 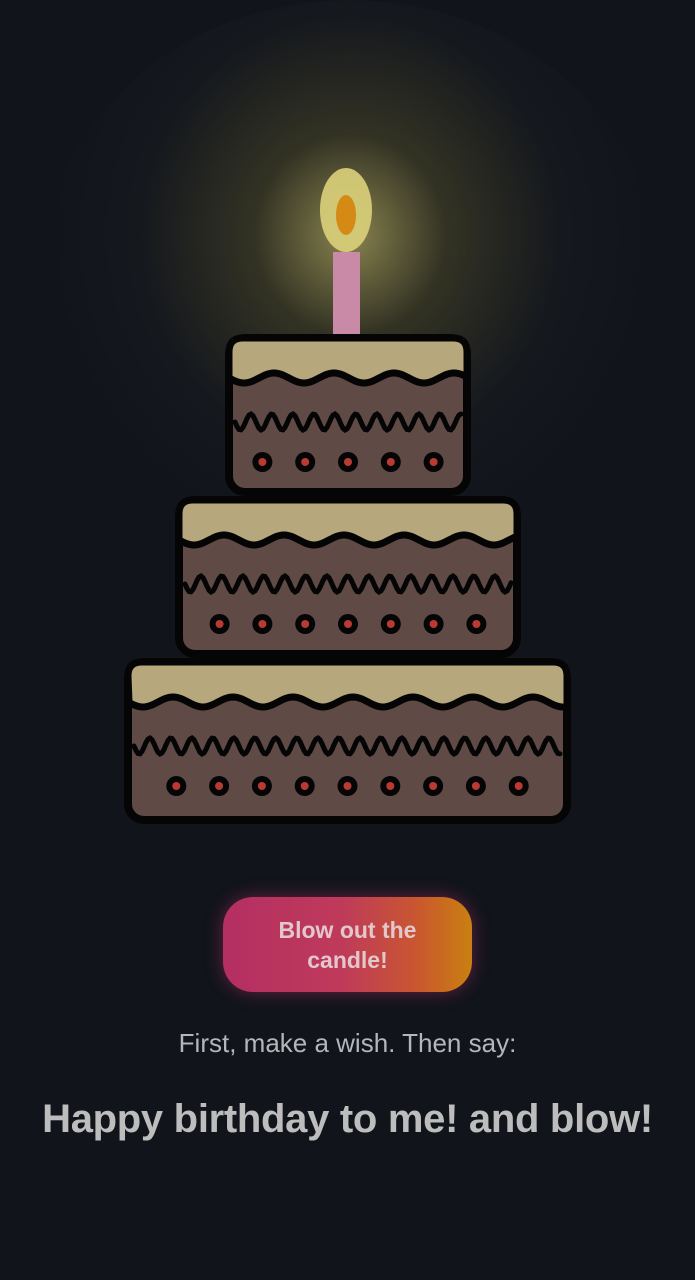 I want to click on cake-tier-bottom, so click(x=347, y=741).